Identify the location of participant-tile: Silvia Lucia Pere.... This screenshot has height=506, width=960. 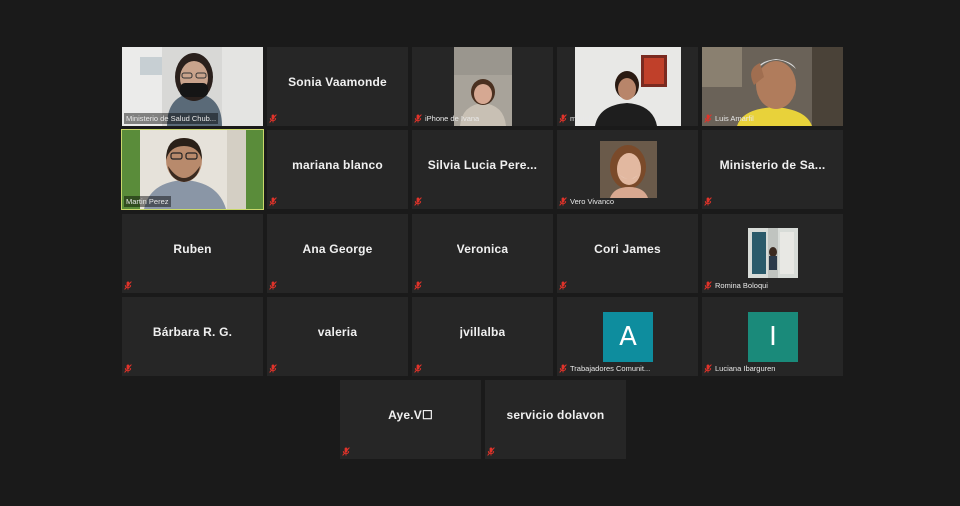
(482, 169).